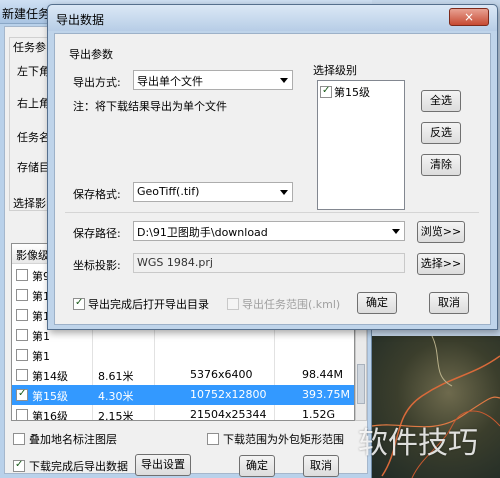  Describe the element at coordinates (441, 101) in the screenshot. I see `select-all-button: 全选` at that location.